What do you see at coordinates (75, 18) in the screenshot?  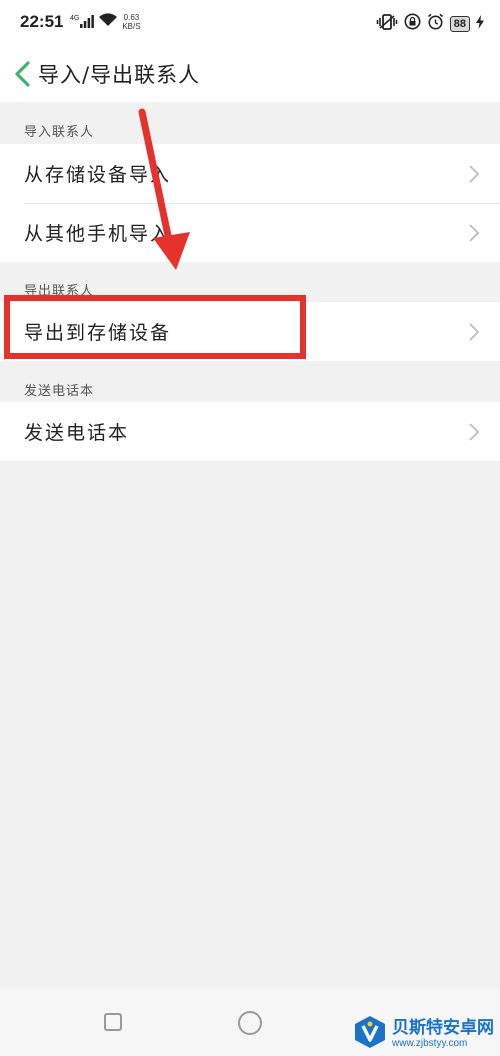 I see `network-type-label: 4G` at bounding box center [75, 18].